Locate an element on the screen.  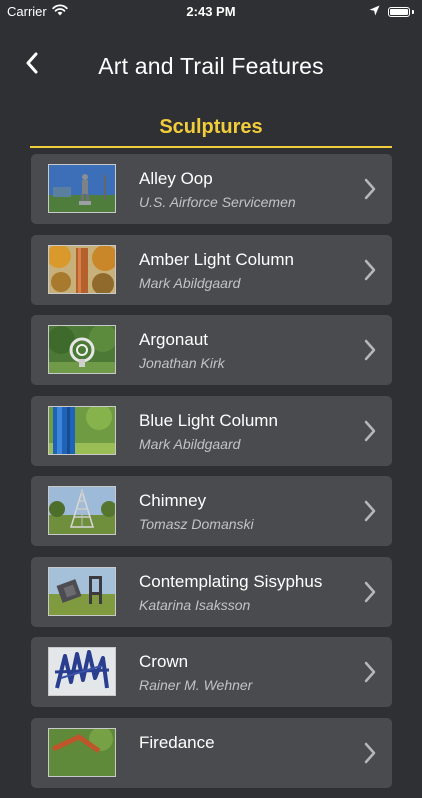
item-title: Contemplating Sisyphus is located at coordinates (231, 581).